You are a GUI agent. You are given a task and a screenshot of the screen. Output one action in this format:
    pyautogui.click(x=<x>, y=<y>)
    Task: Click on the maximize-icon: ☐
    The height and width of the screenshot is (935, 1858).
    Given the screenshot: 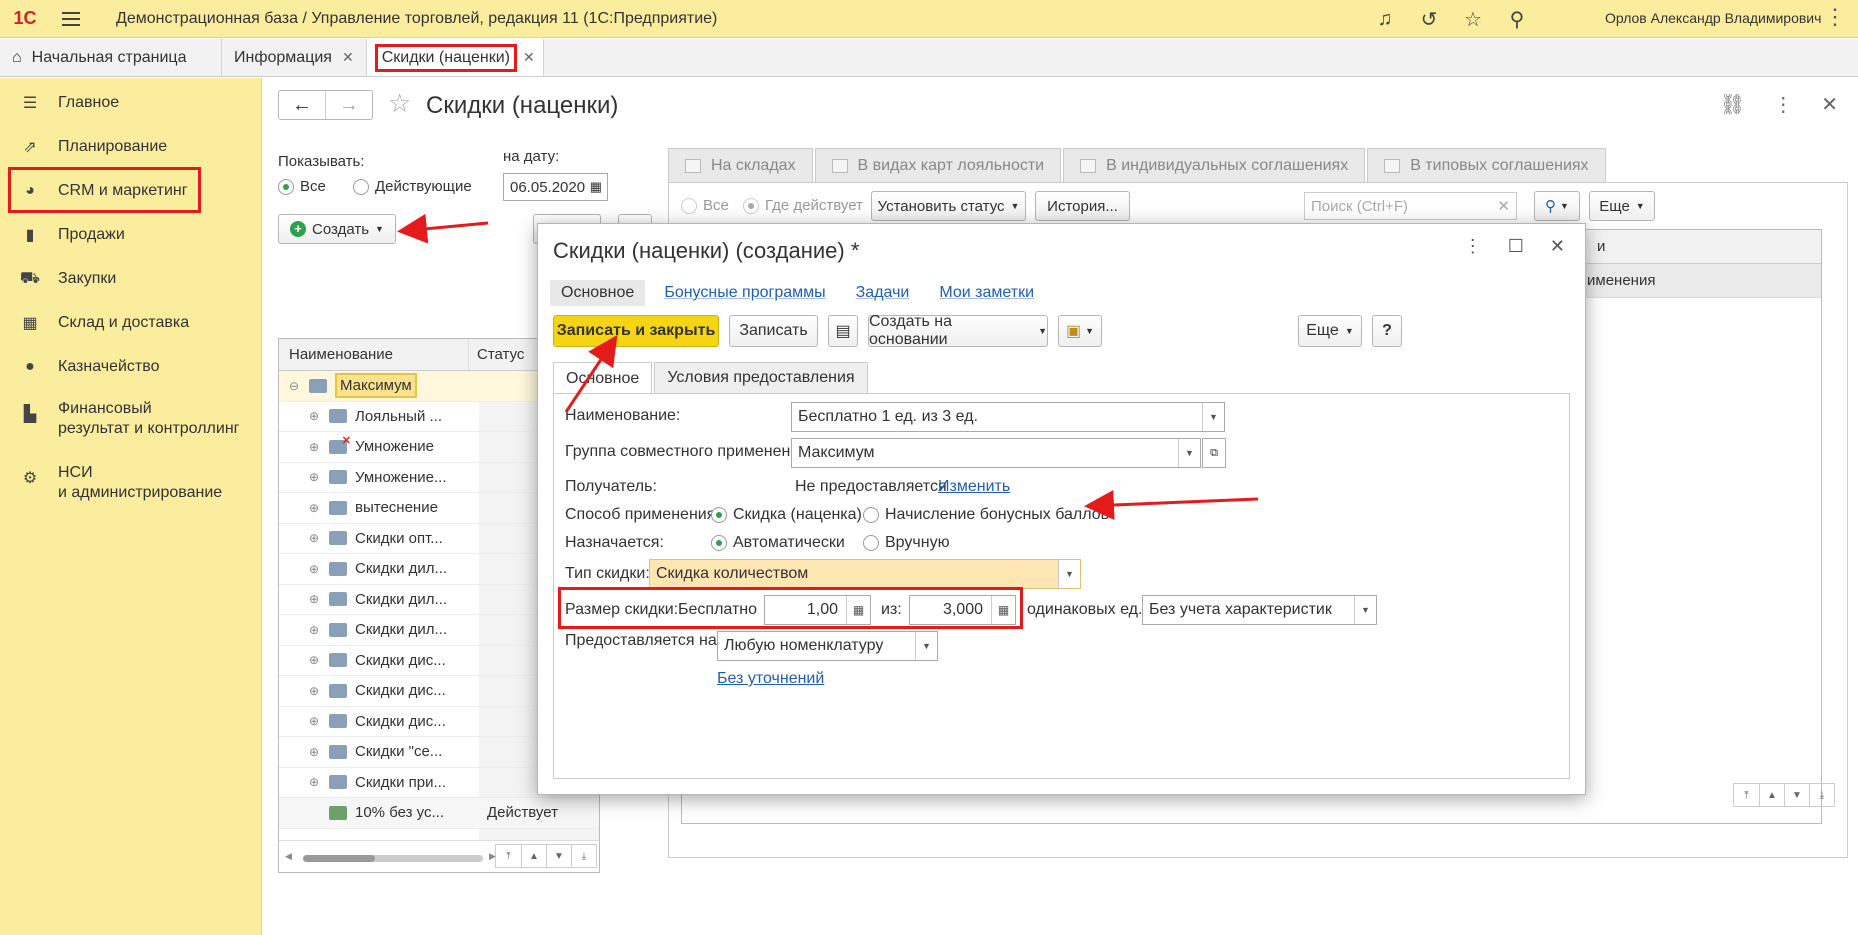 What is the action you would take?
    pyautogui.click(x=1516, y=246)
    